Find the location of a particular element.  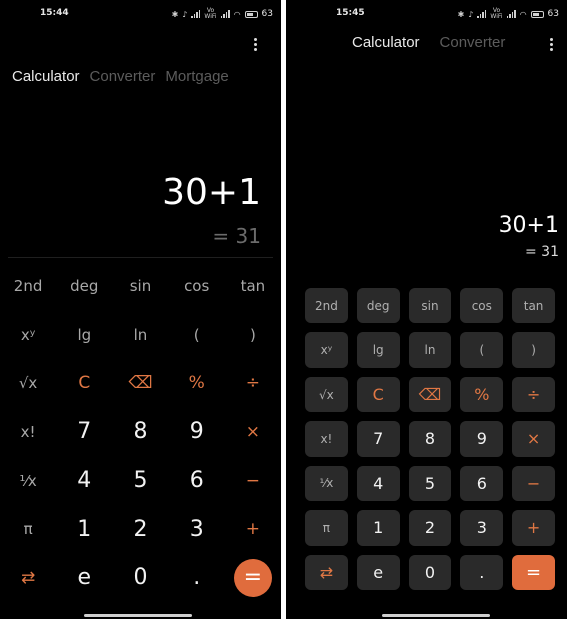

mode-tabs: Calculator Converter Mortgage is located at coordinates (120, 76).